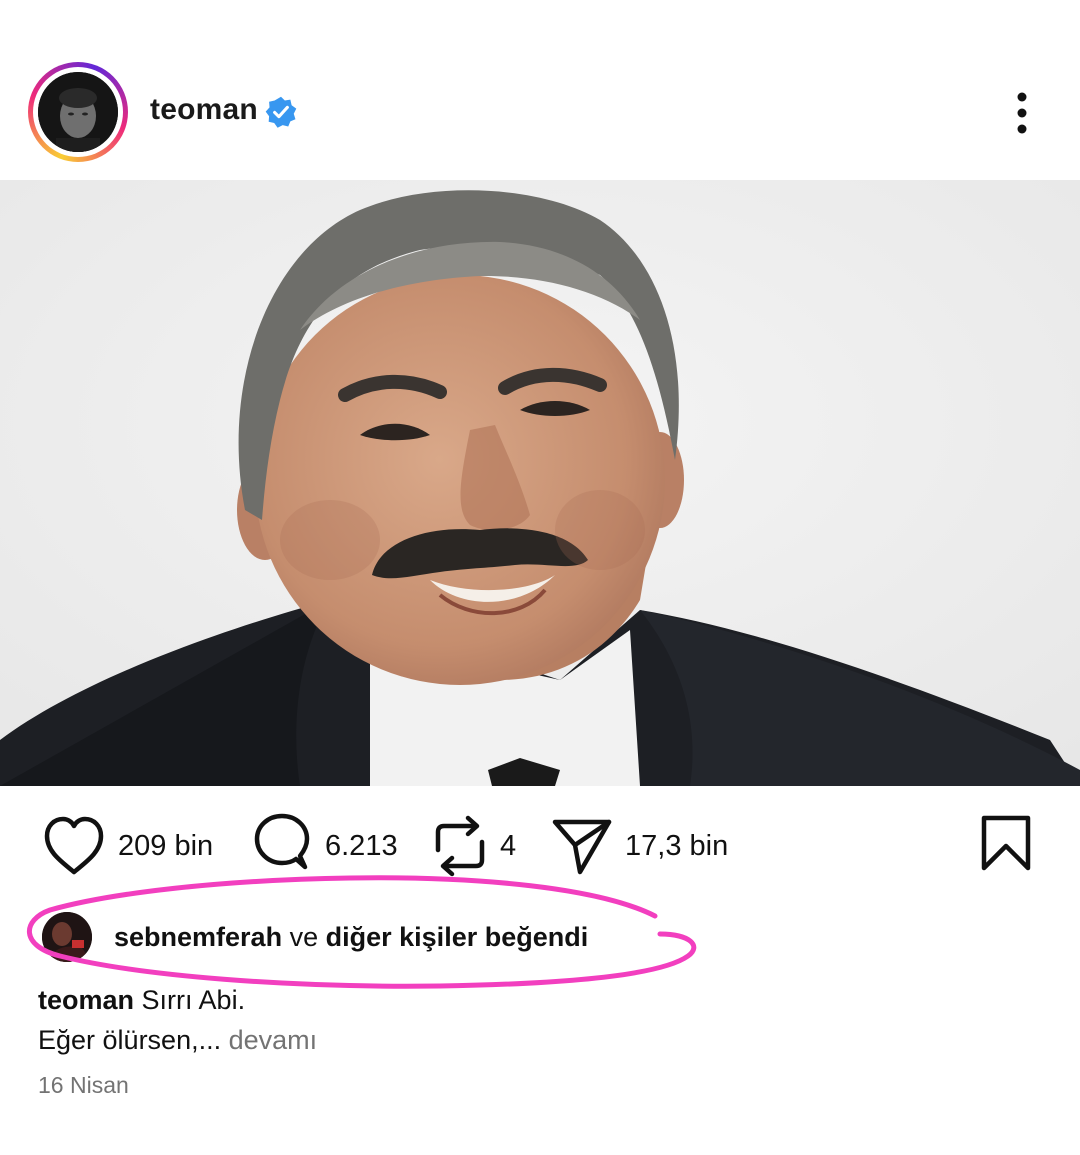 This screenshot has width=1080, height=1155. What do you see at coordinates (74, 846) in the screenshot?
I see `heart-icon` at bounding box center [74, 846].